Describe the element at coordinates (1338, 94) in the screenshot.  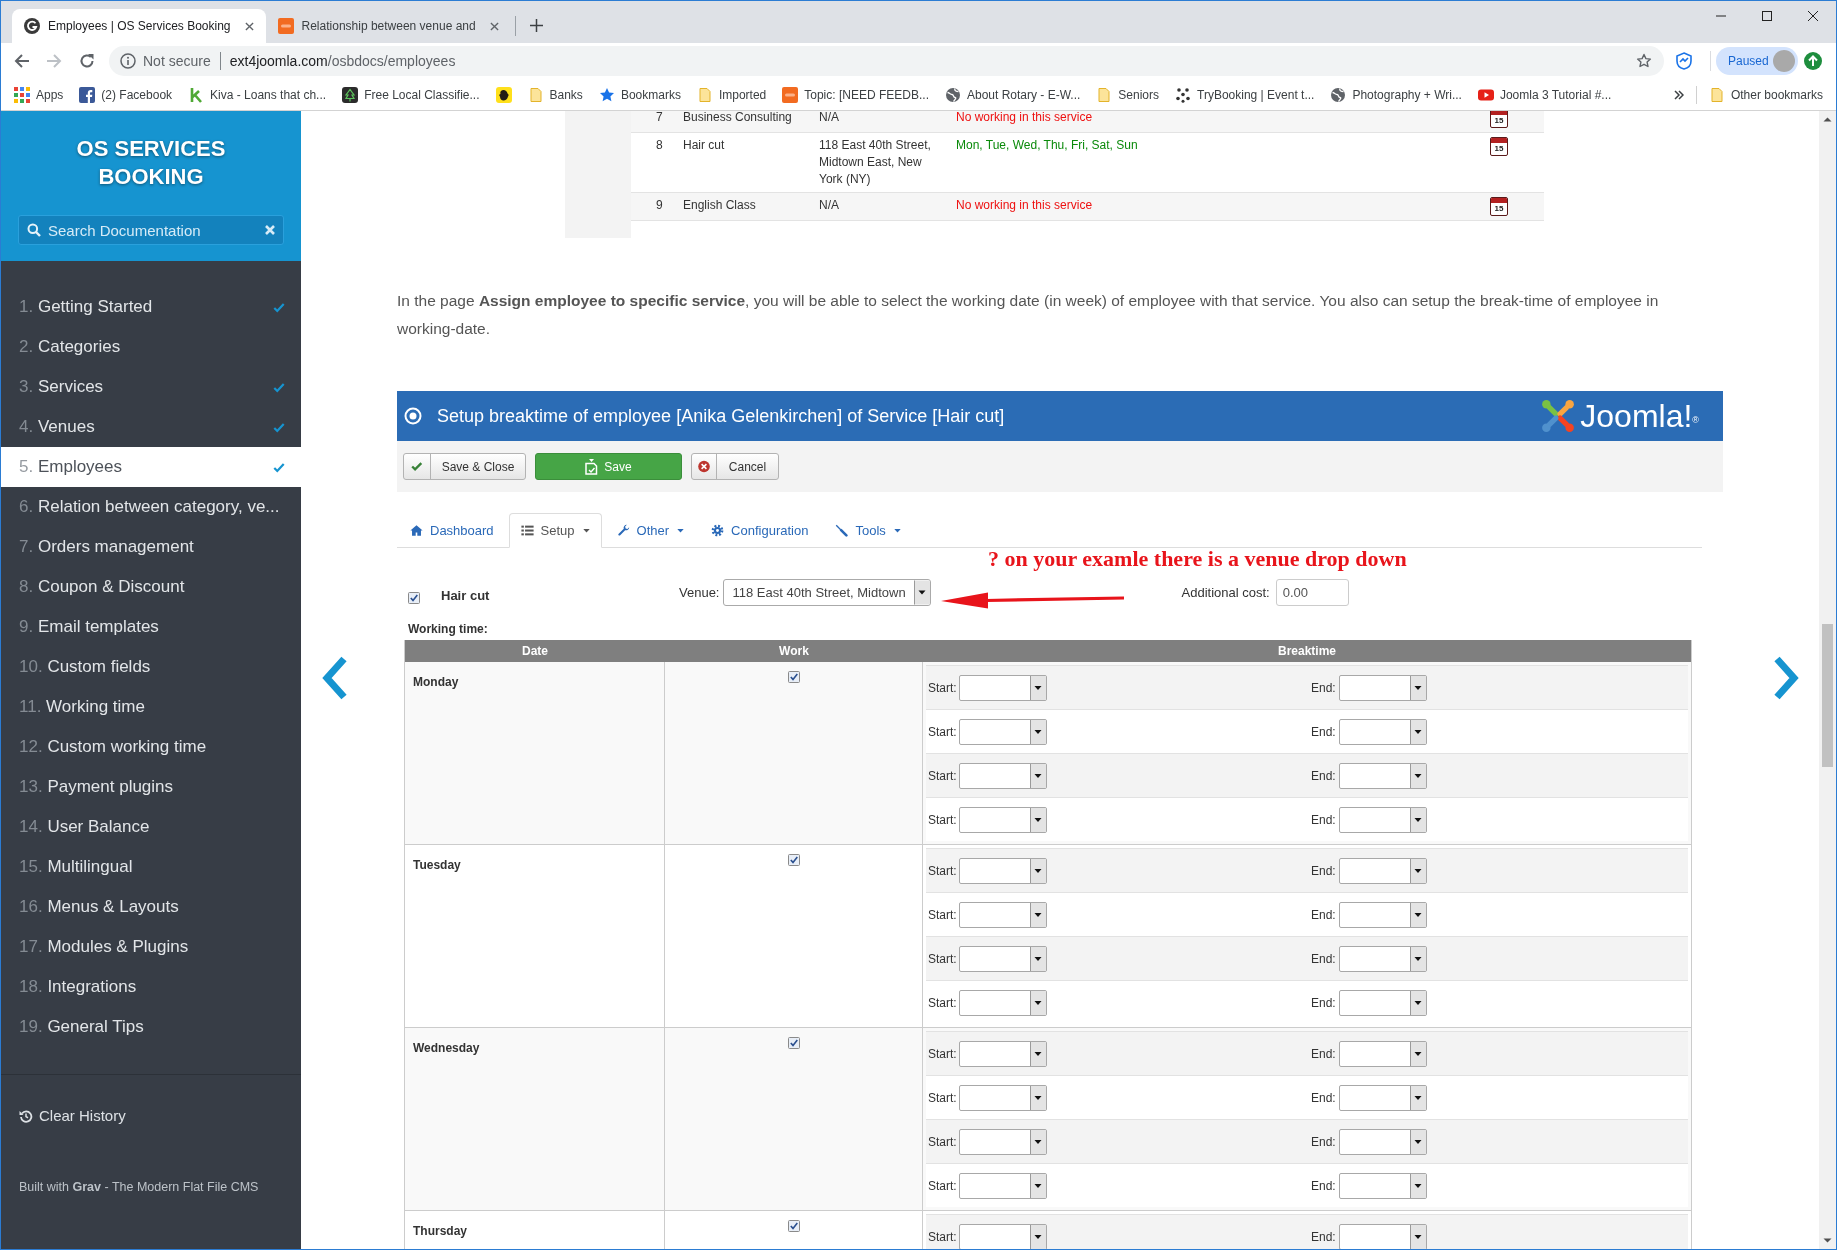
I see `globe-icon` at that location.